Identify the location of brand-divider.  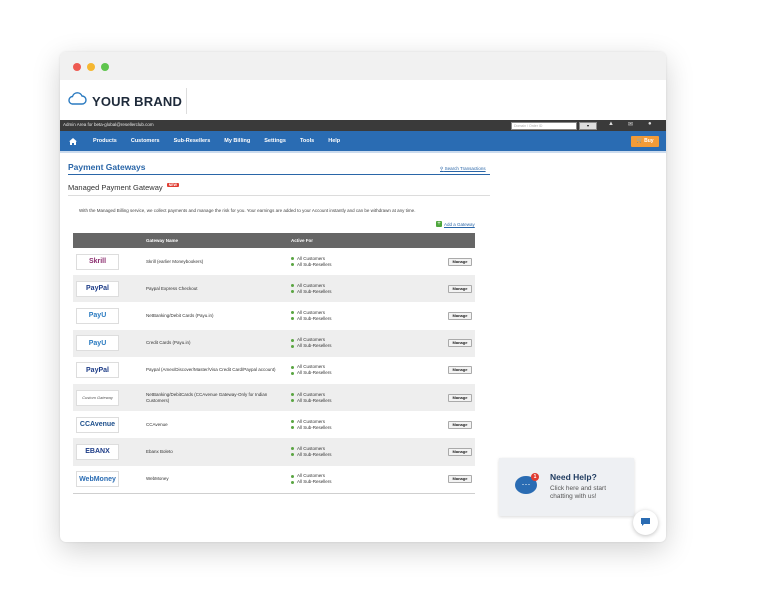
(186, 101).